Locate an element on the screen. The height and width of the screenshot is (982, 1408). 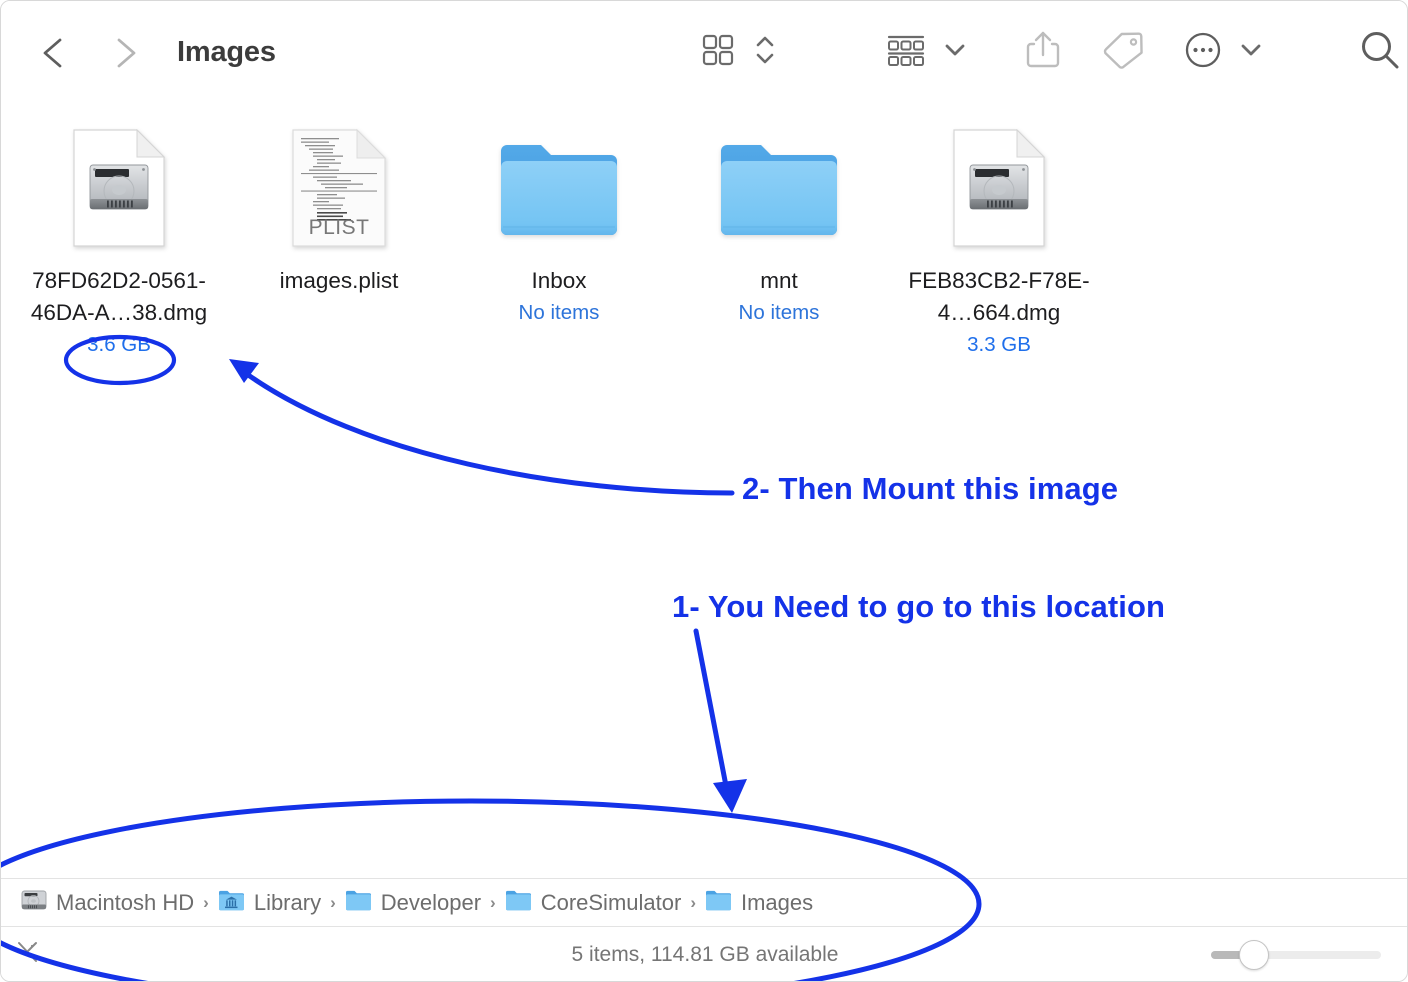
icon-view-grid-icon is located at coordinates (718, 52).